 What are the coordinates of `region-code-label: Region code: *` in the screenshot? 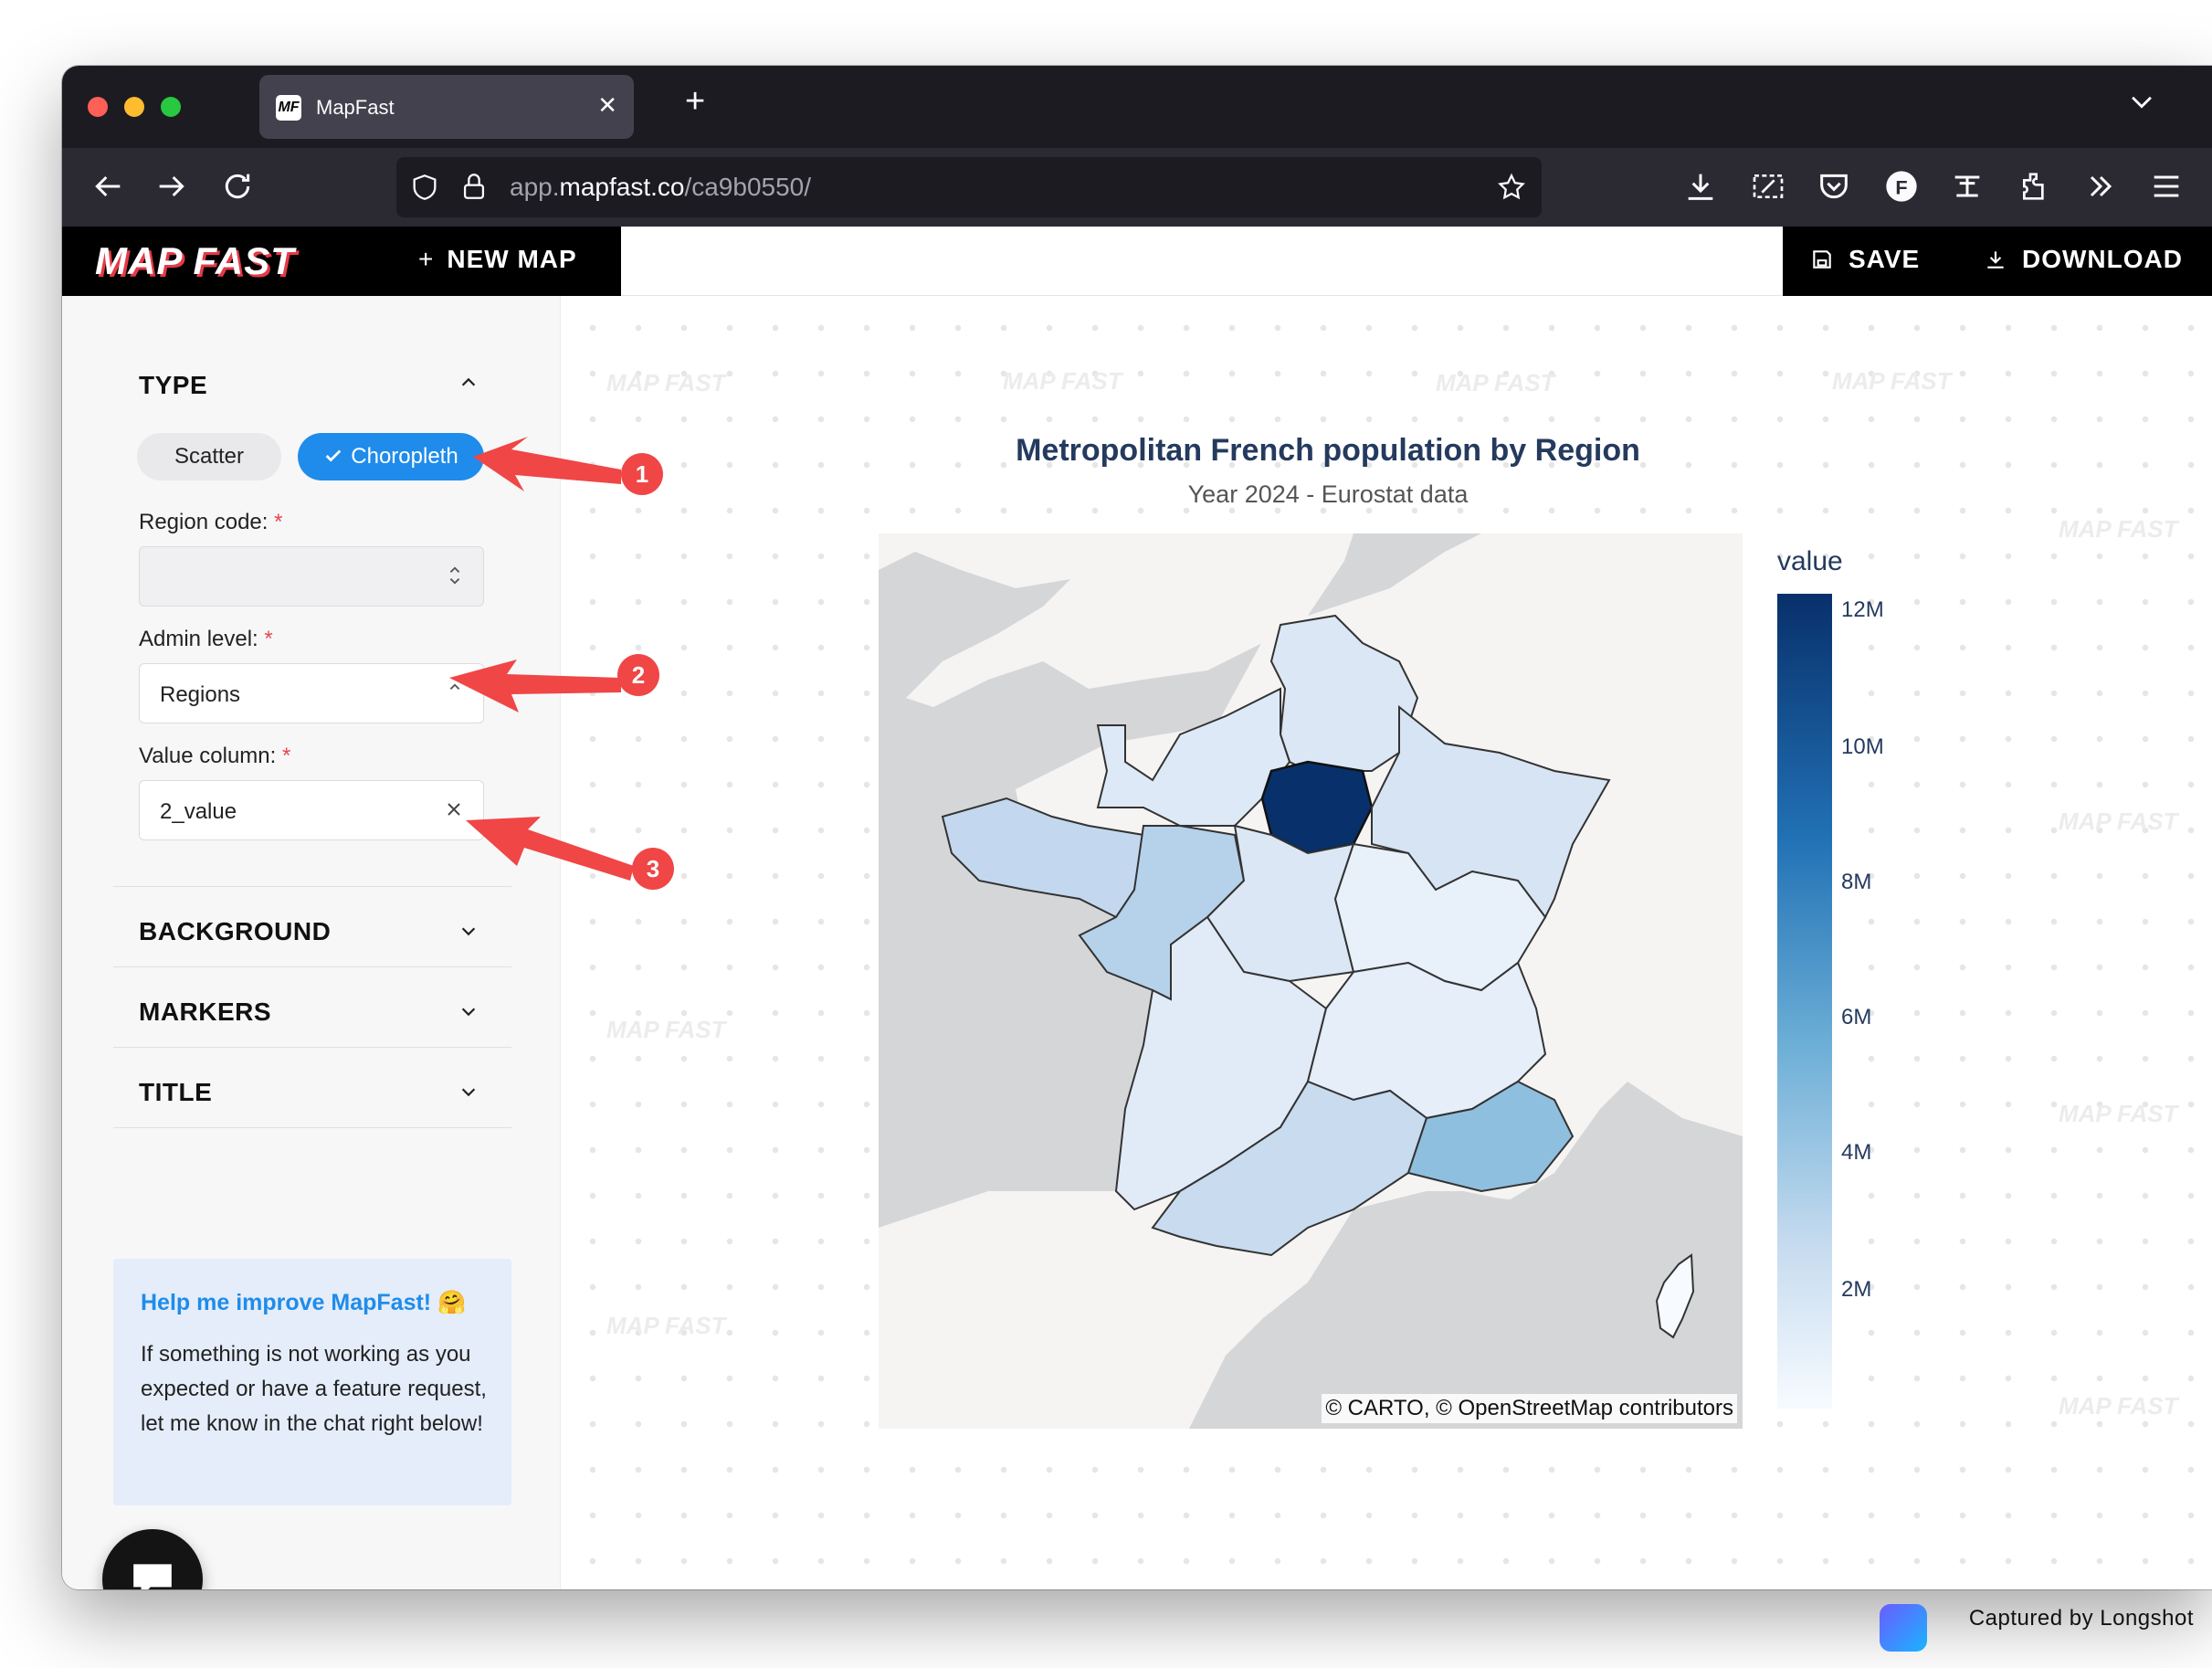 It's located at (211, 522).